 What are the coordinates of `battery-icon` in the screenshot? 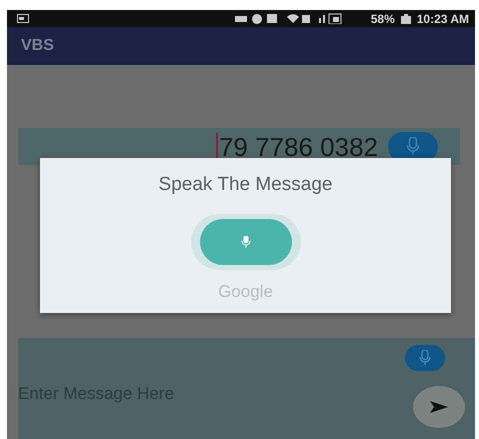 It's located at (405, 19).